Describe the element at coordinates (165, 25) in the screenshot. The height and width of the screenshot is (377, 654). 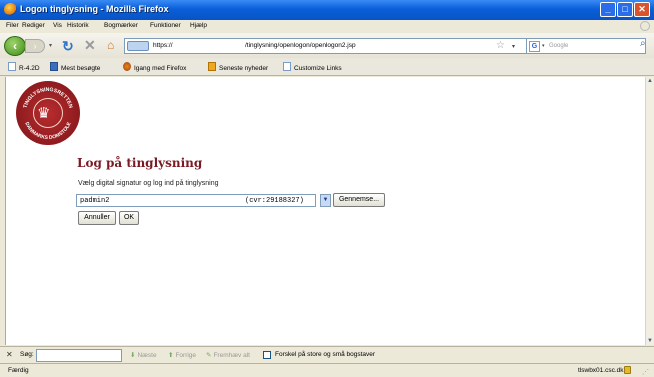
I see `menu-funktioner: Funktioner` at that location.